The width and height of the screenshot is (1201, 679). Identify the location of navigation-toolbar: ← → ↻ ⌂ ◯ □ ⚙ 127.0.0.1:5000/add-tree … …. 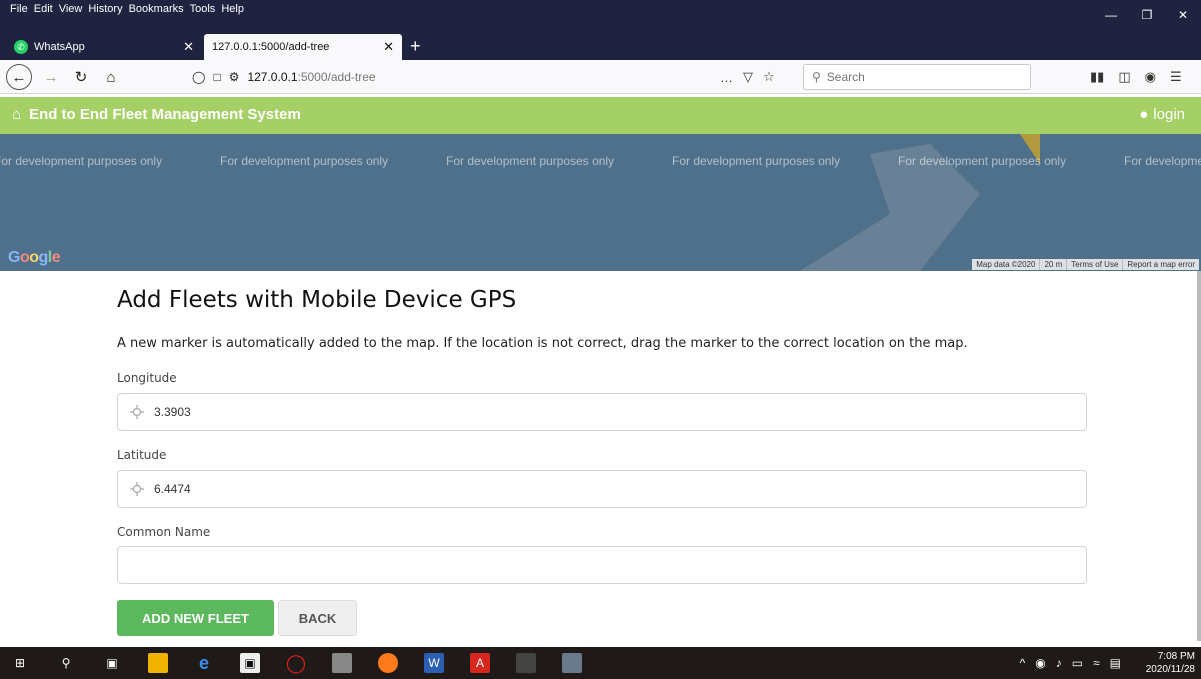
(600, 77).